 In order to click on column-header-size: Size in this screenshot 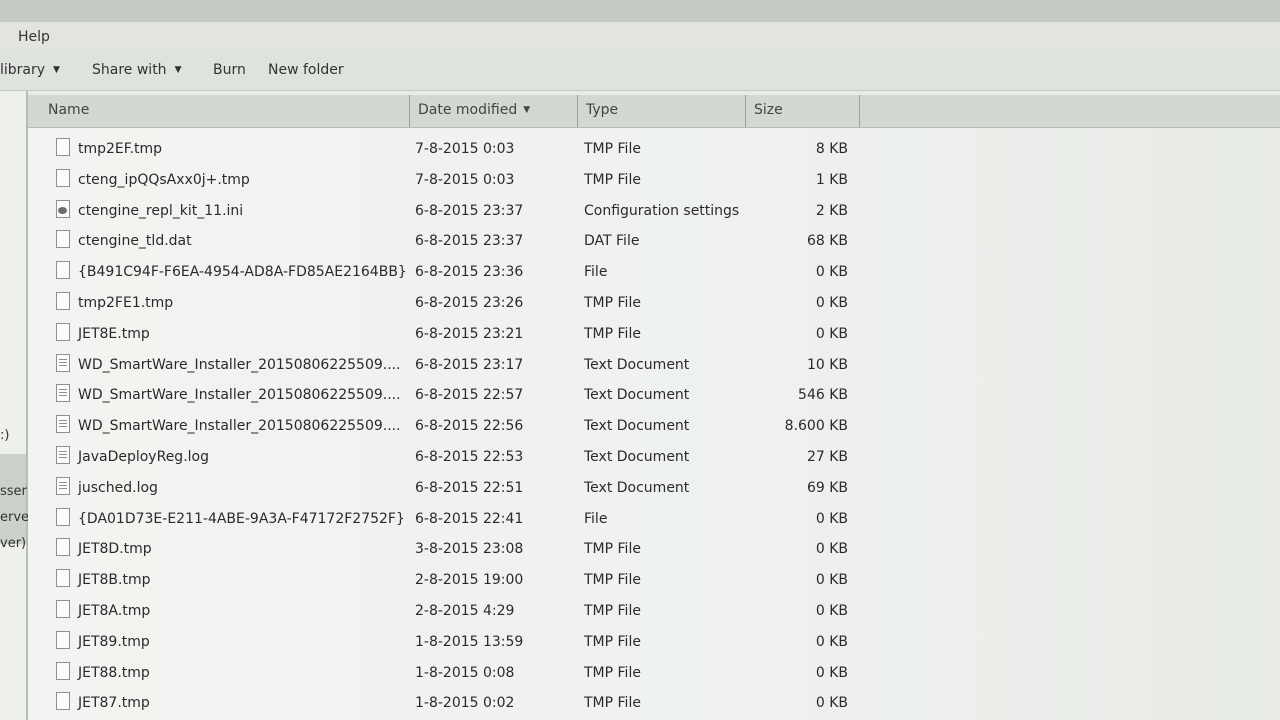, I will do `click(803, 111)`.